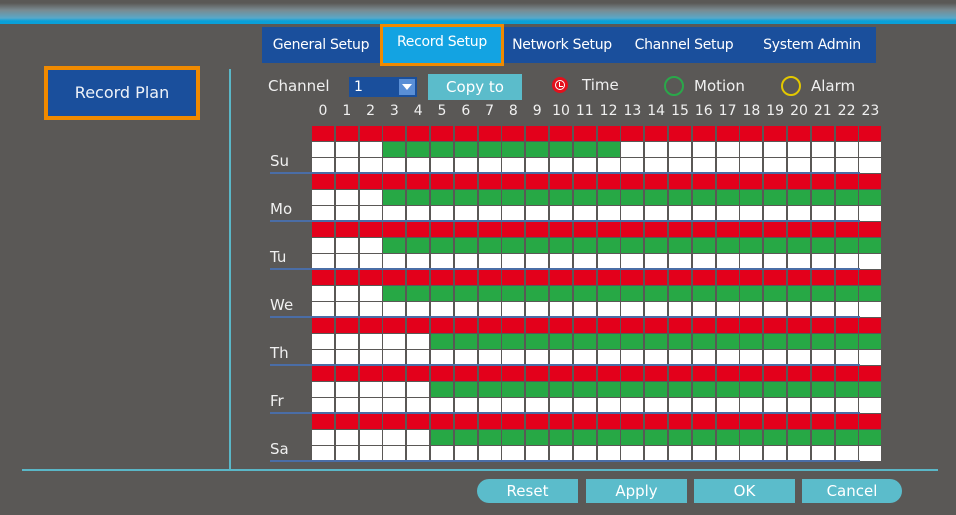 The width and height of the screenshot is (956, 515). What do you see at coordinates (527, 491) in the screenshot?
I see `reset-button: Reset` at bounding box center [527, 491].